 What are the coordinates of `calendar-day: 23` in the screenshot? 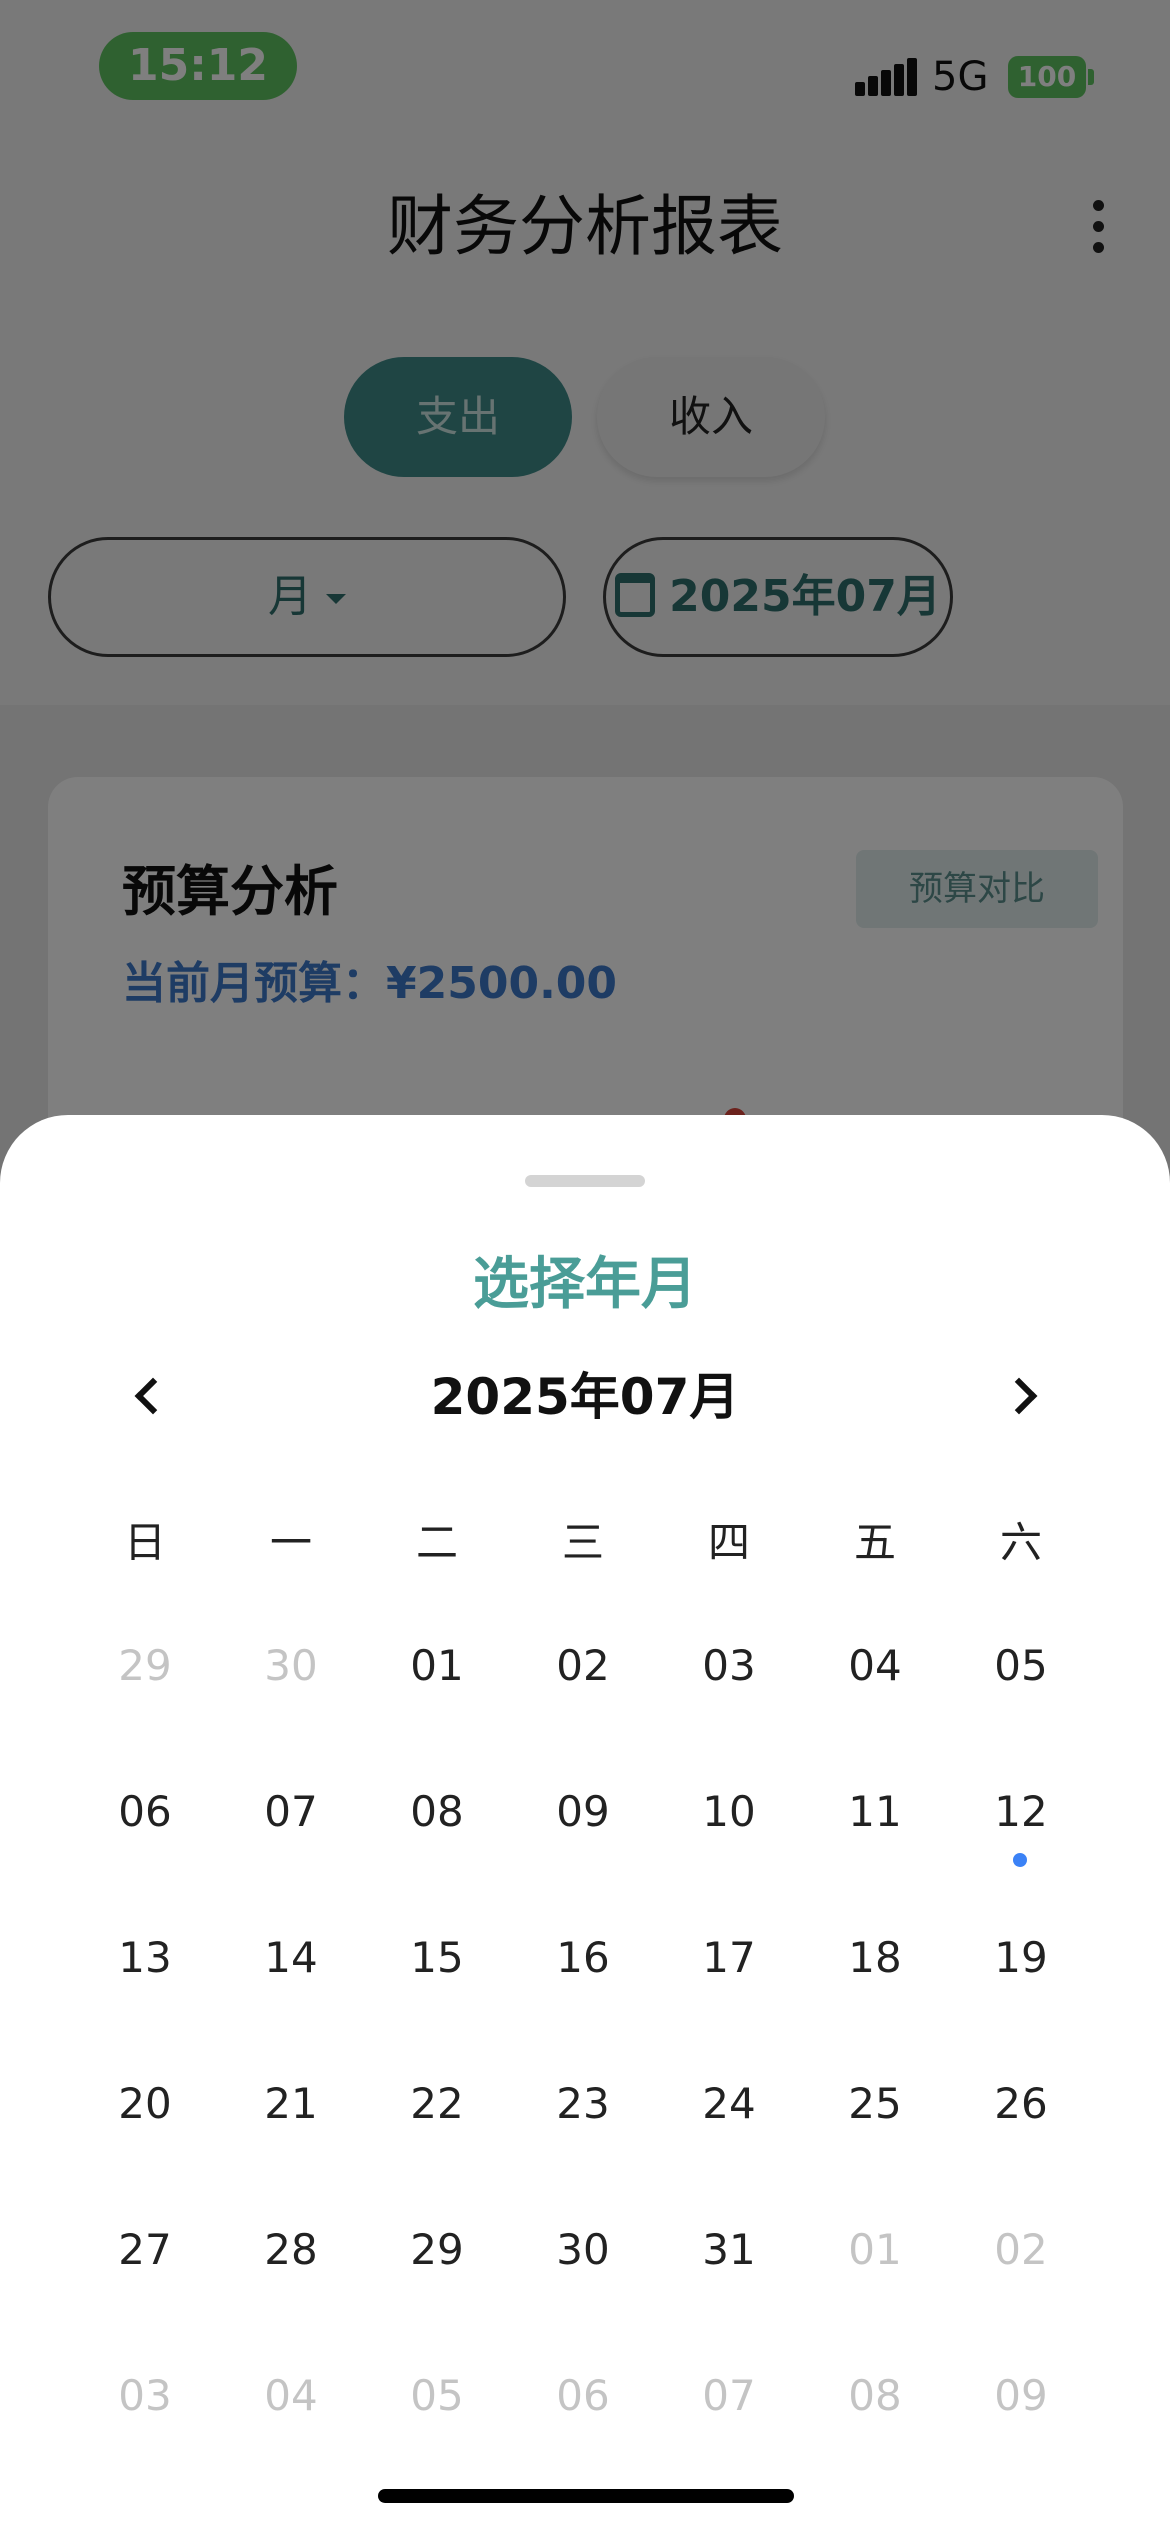 It's located at (583, 2104).